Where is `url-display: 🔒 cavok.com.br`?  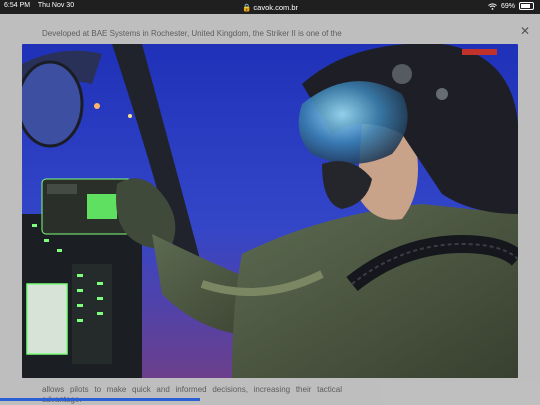 url-display: 🔒 cavok.com.br is located at coordinates (270, 7).